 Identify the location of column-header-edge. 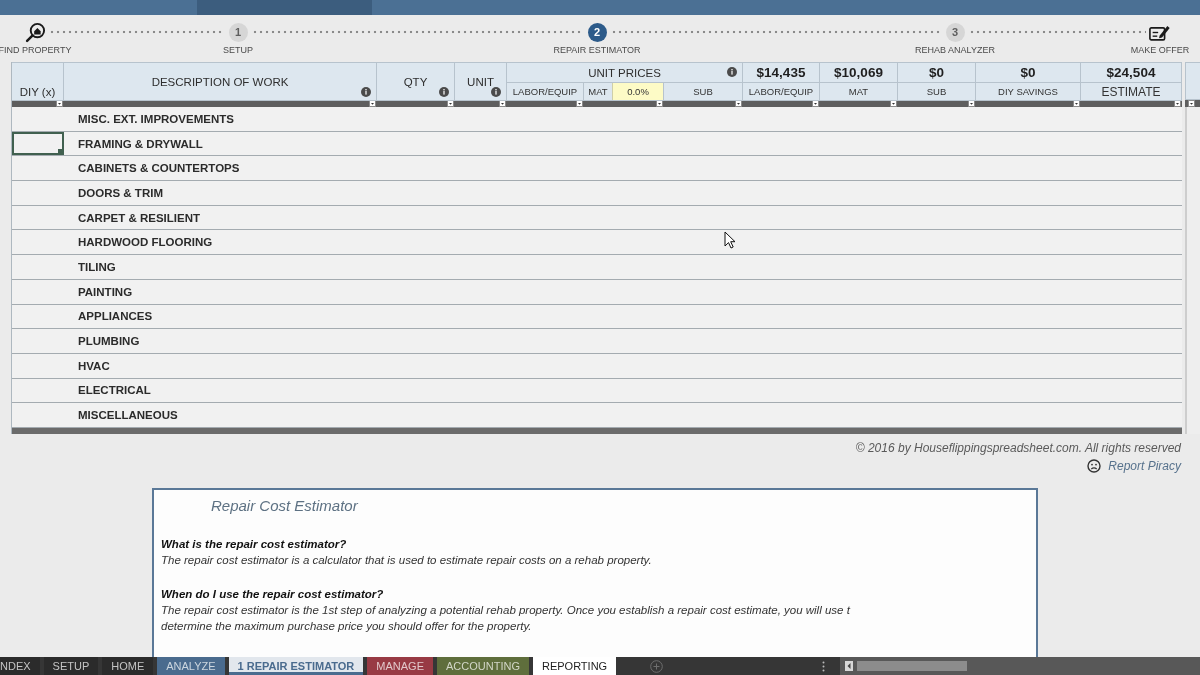
(1192, 81).